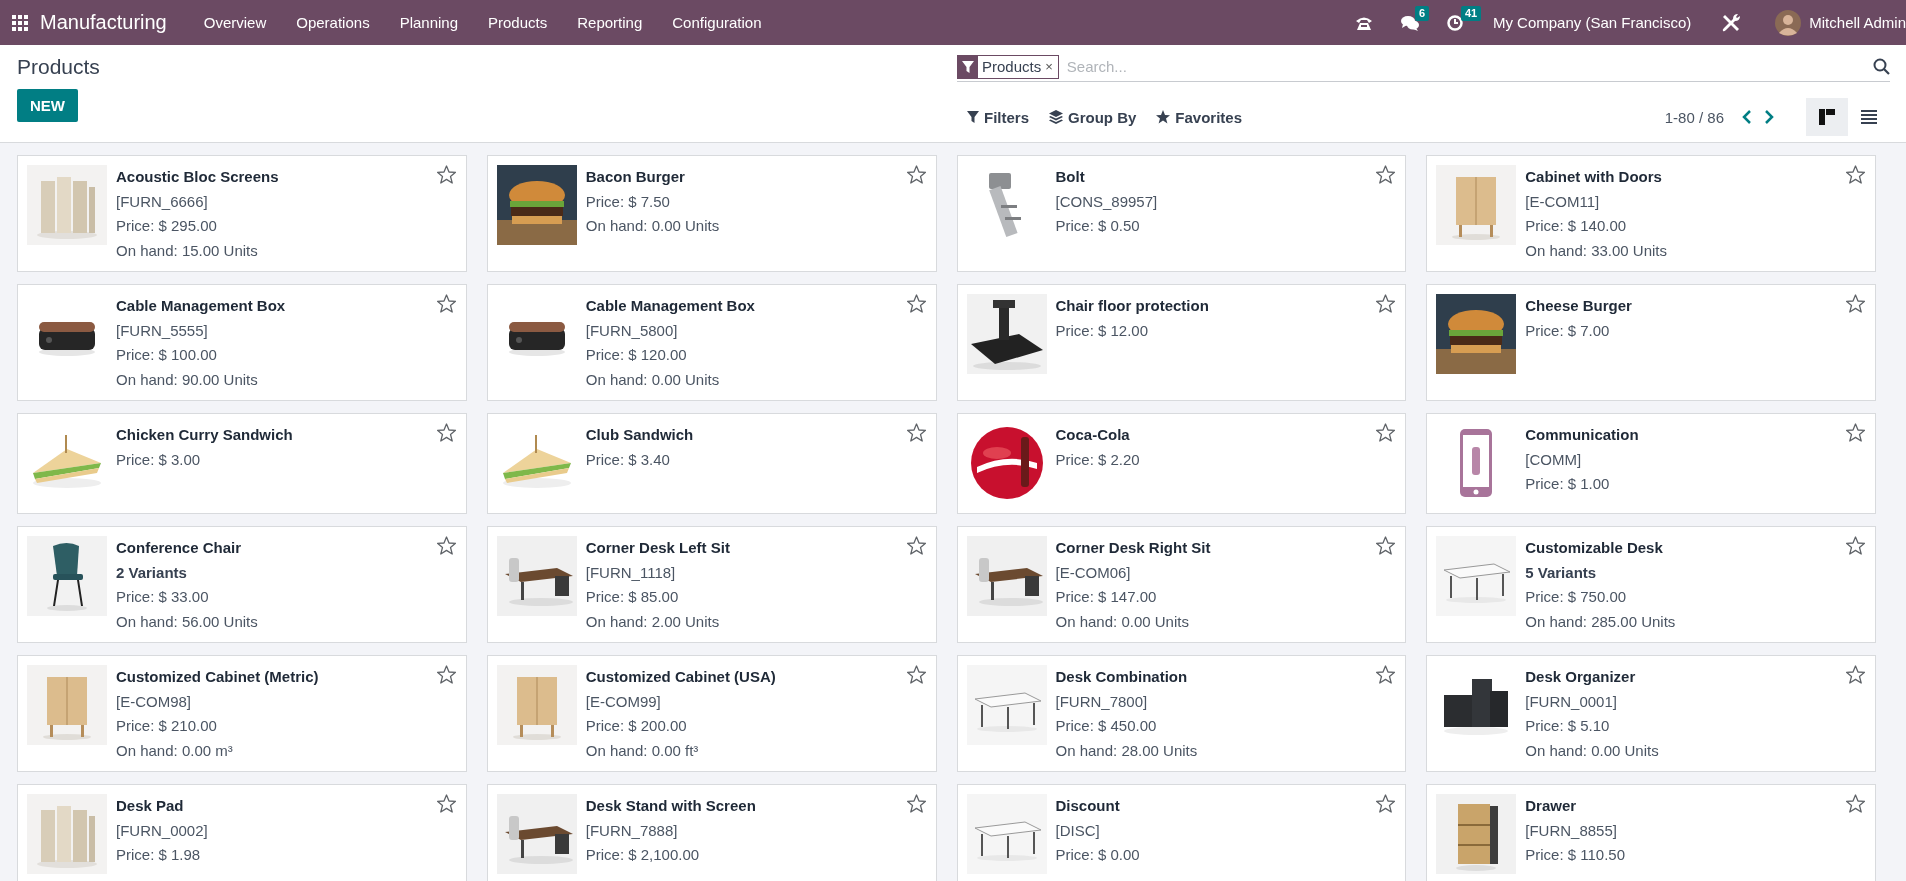 This screenshot has height=881, width=1906. I want to click on previous-icon, so click(1747, 117).